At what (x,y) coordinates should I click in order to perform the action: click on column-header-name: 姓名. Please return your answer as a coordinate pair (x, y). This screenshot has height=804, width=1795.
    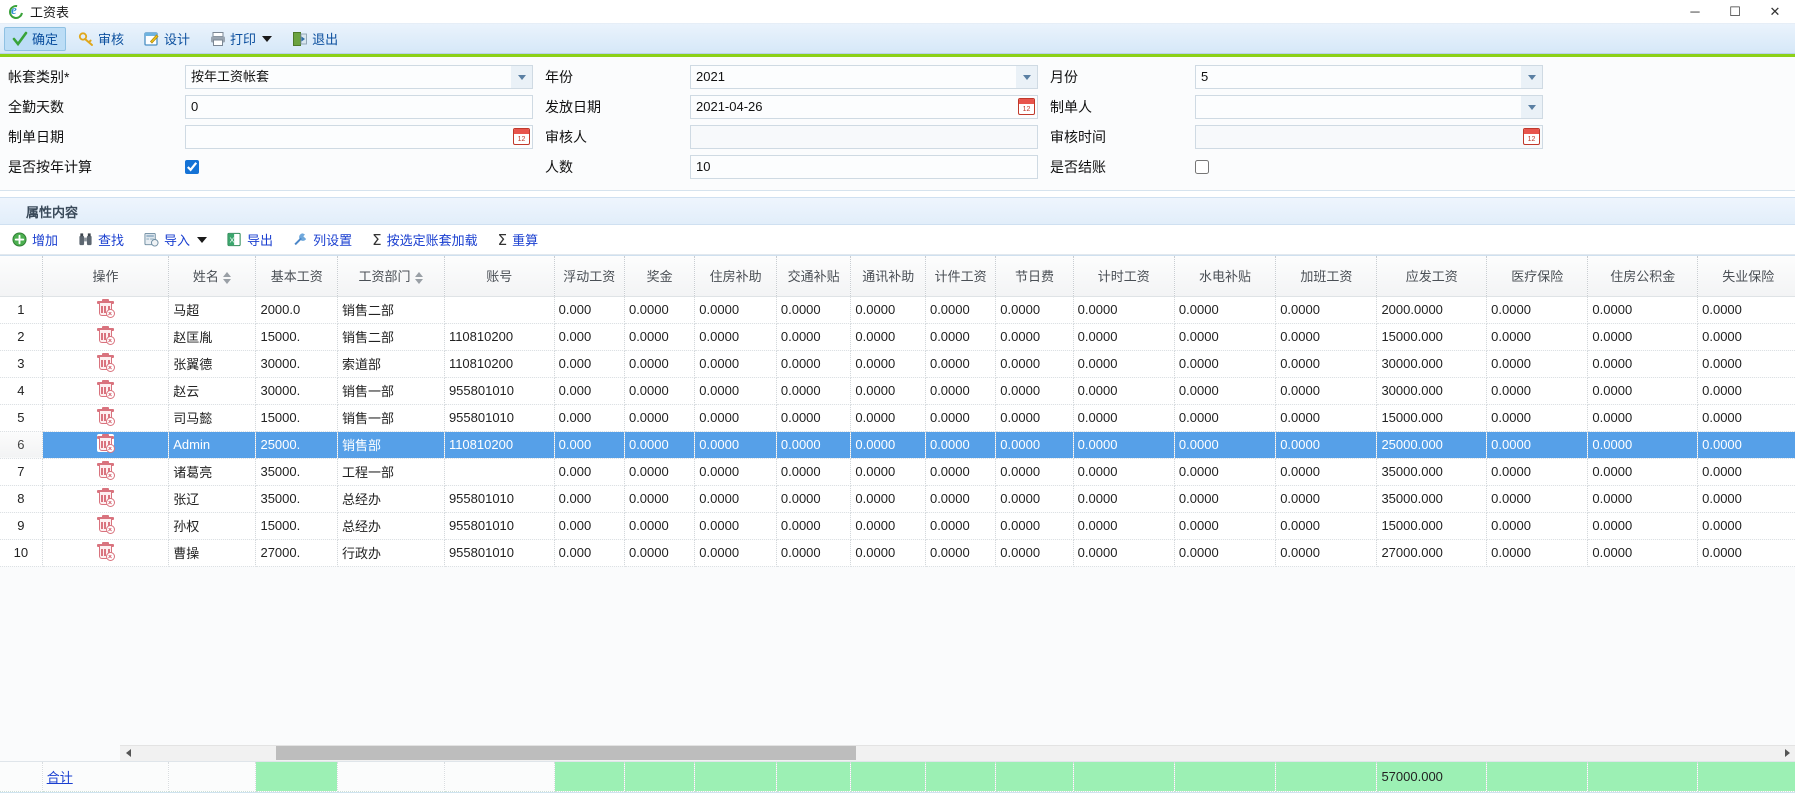
    Looking at the image, I should click on (212, 276).